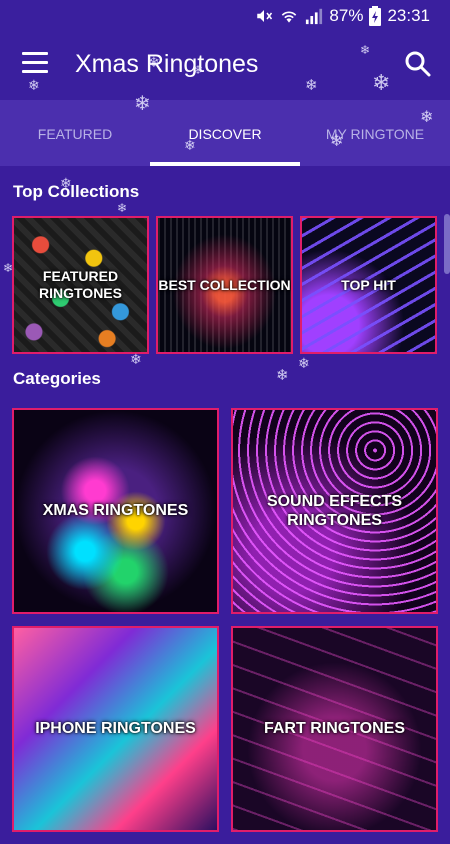 Image resolution: width=450 pixels, height=844 pixels. What do you see at coordinates (346, 15) in the screenshot?
I see `battery-percent: 87%` at bounding box center [346, 15].